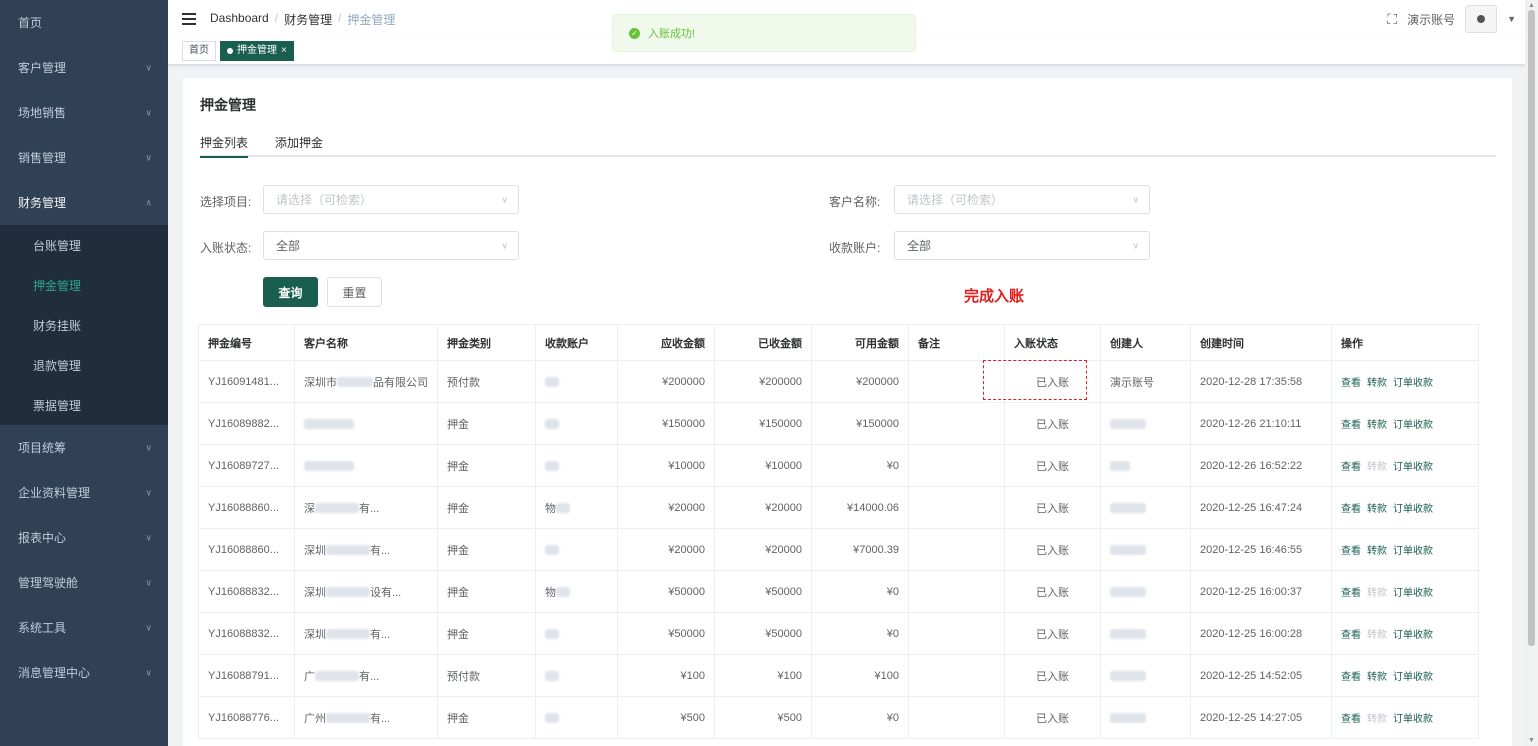 The image size is (1538, 746). Describe the element at coordinates (48, 583) in the screenshot. I see `sidebar-item-label: 管理驾驶舱` at that location.